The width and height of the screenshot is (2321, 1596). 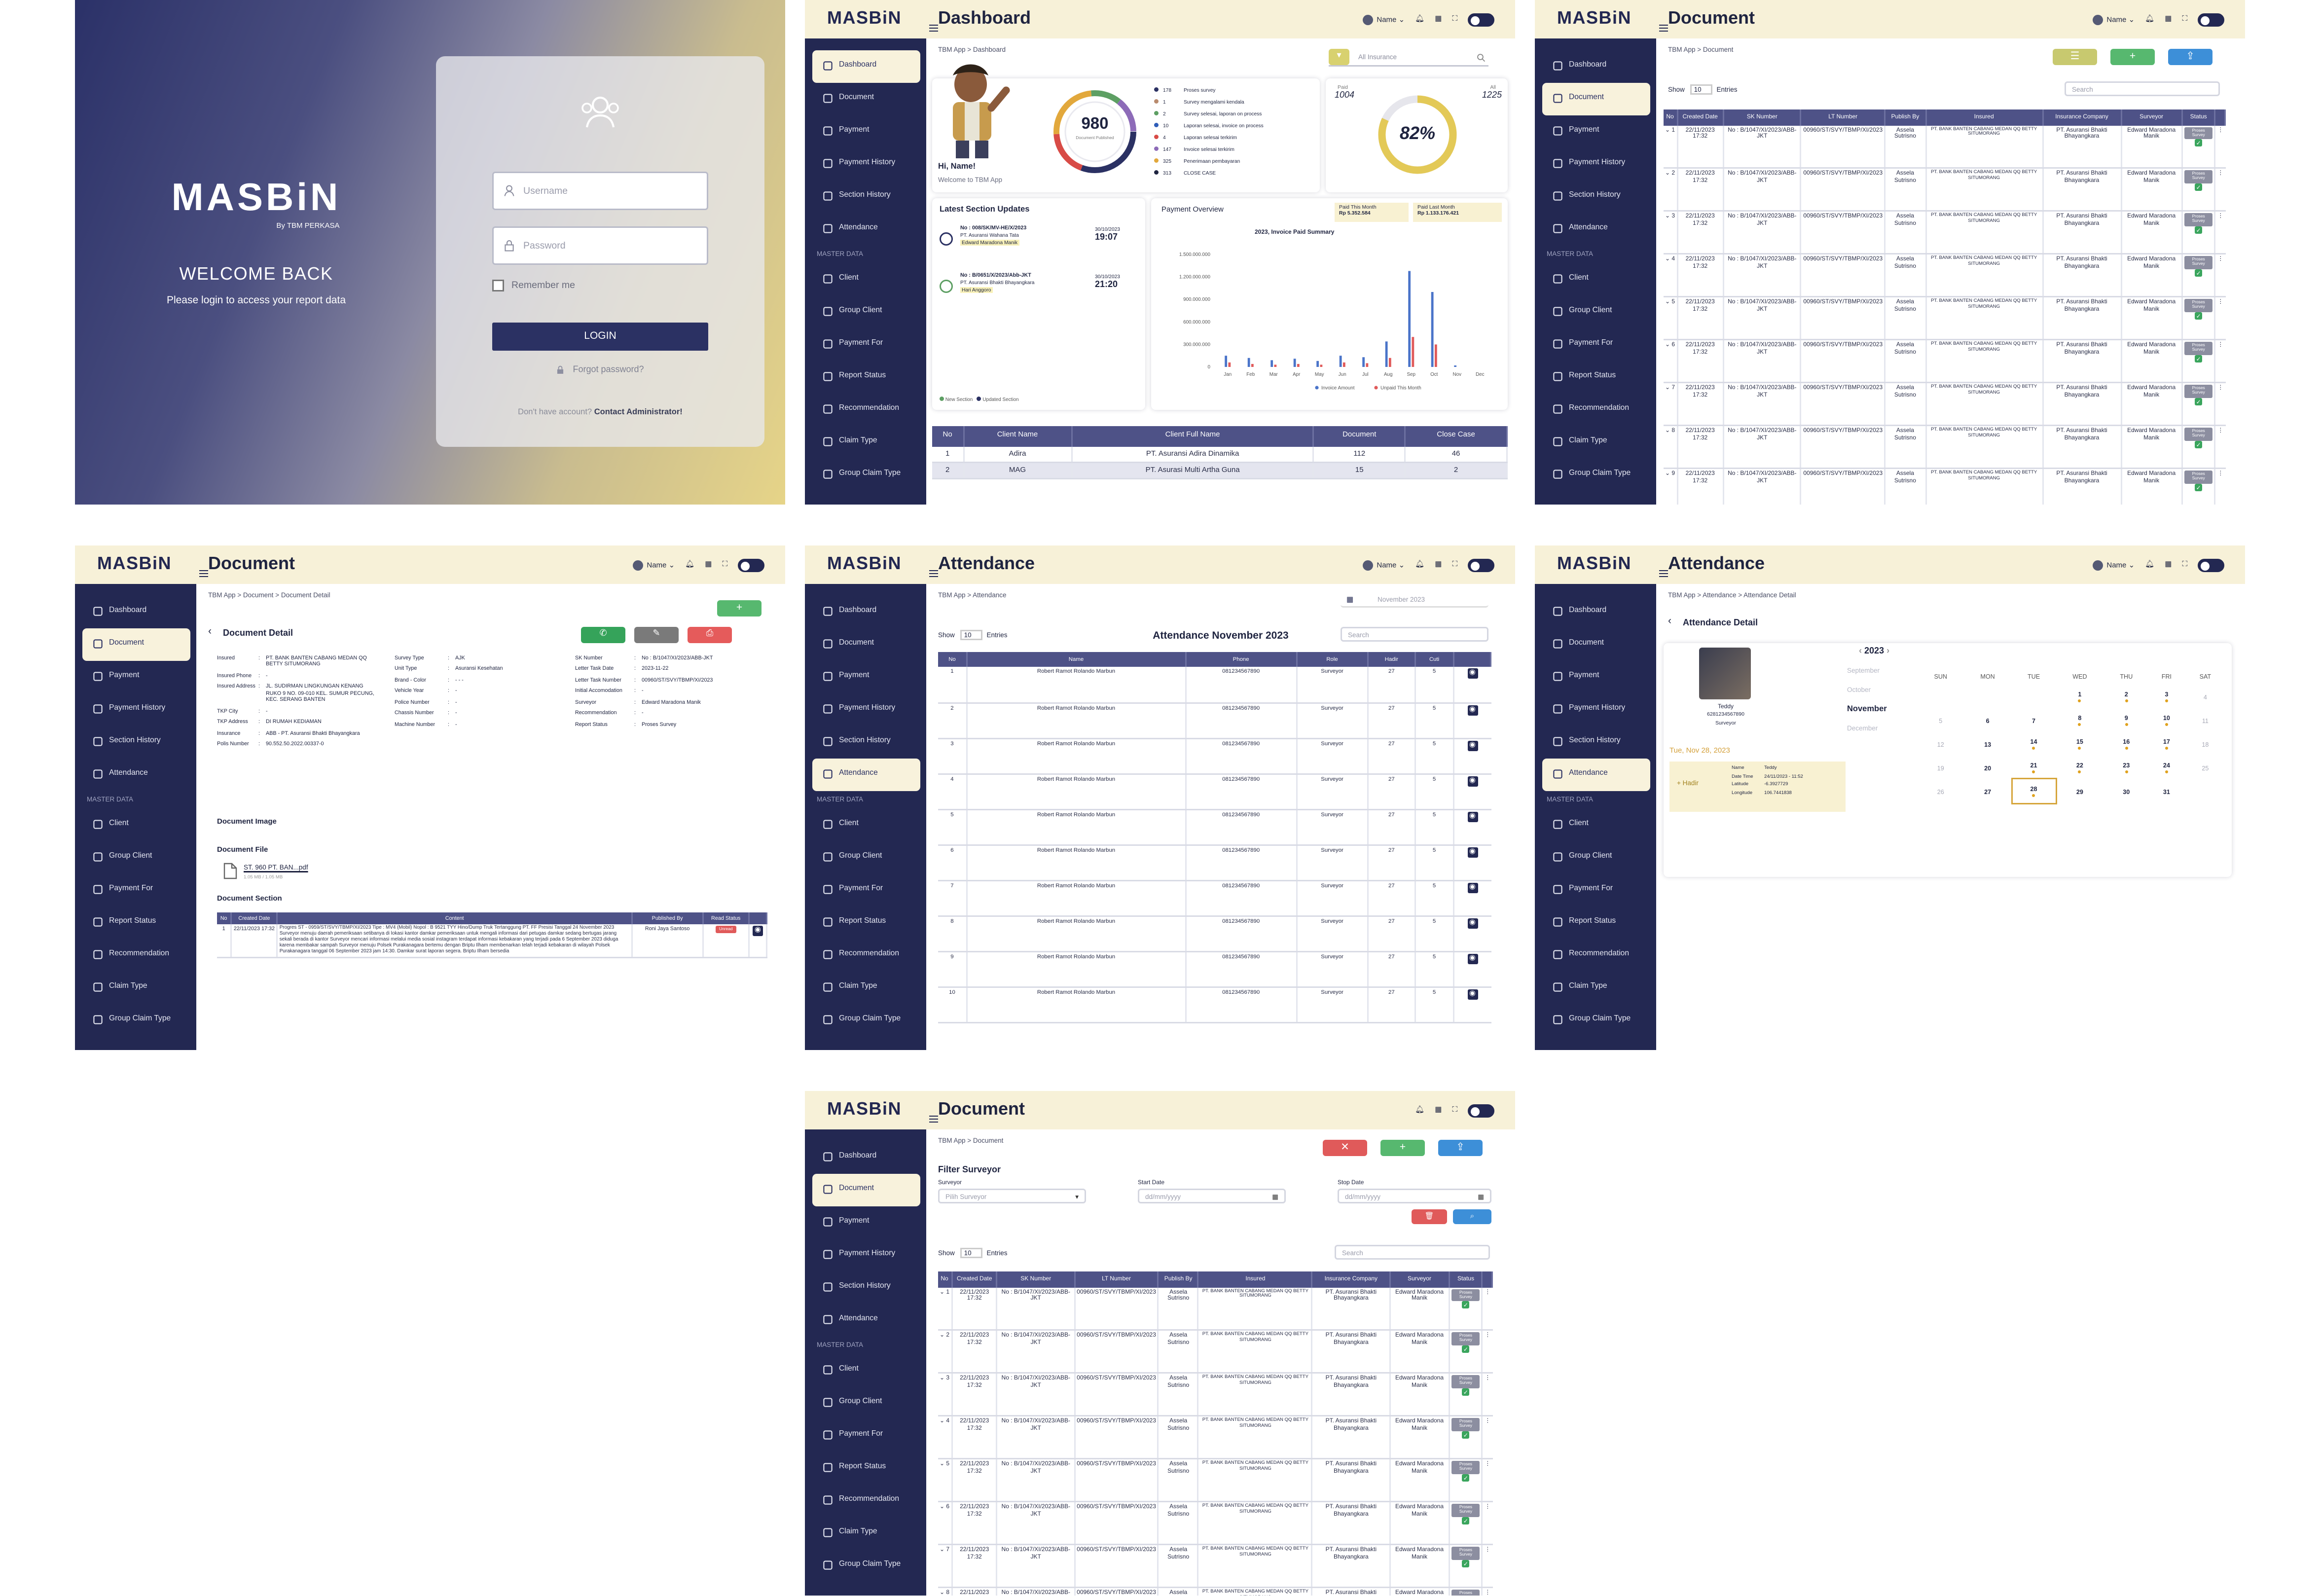 What do you see at coordinates (1671, 361) in the screenshot?
I see `row-number: ⌄ 6` at bounding box center [1671, 361].